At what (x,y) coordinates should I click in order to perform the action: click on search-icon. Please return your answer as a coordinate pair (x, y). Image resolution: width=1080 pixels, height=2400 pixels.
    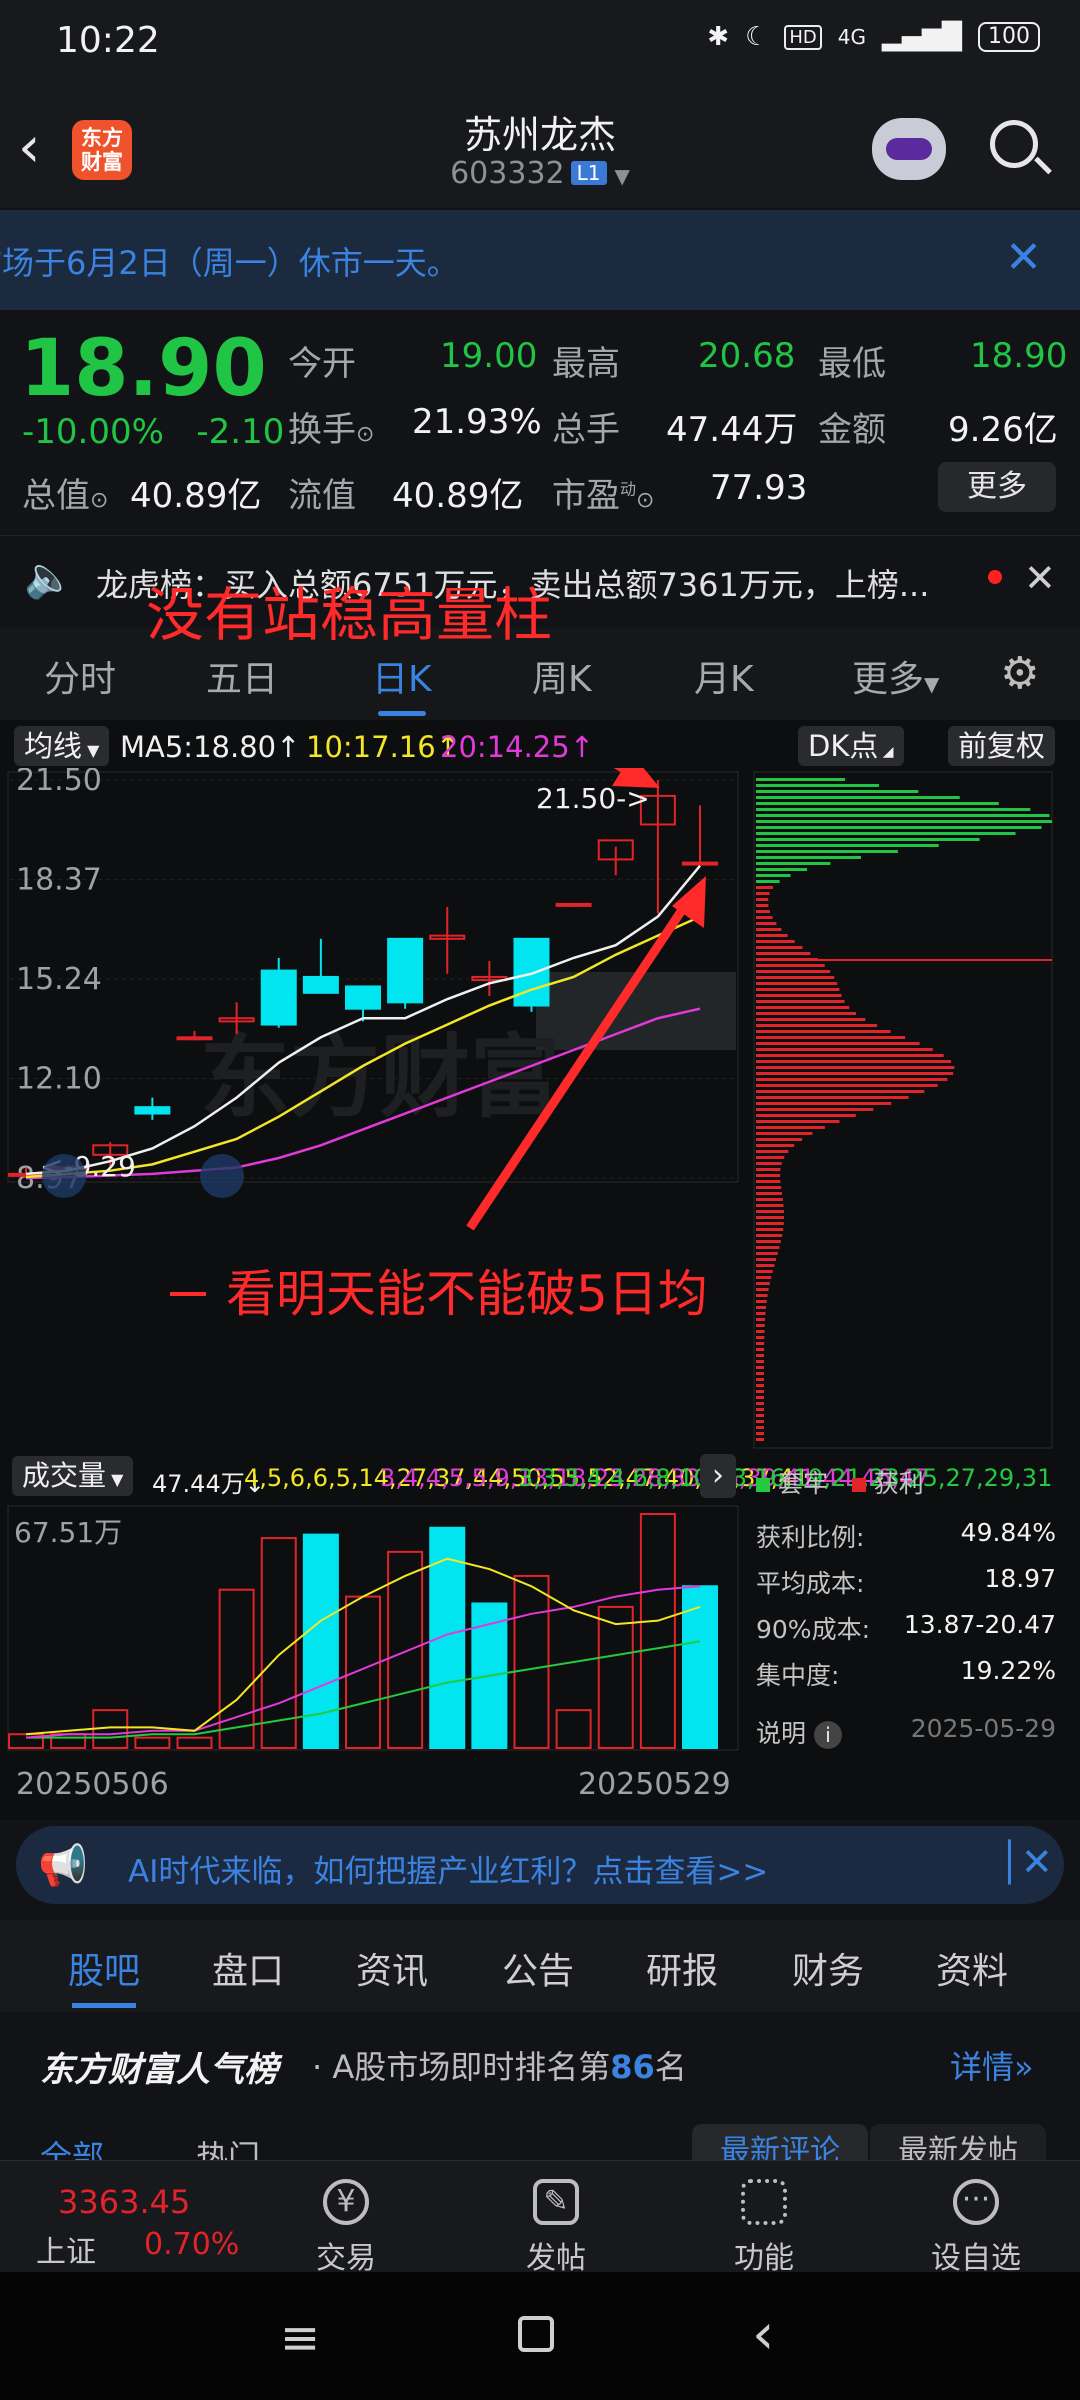
    Looking at the image, I should click on (1014, 144).